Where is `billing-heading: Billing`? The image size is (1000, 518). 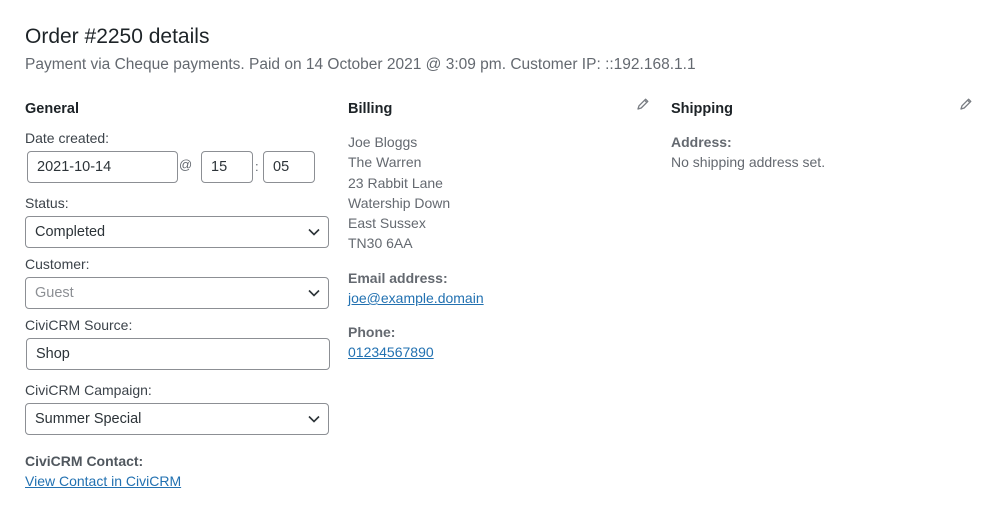
billing-heading: Billing is located at coordinates (370, 109).